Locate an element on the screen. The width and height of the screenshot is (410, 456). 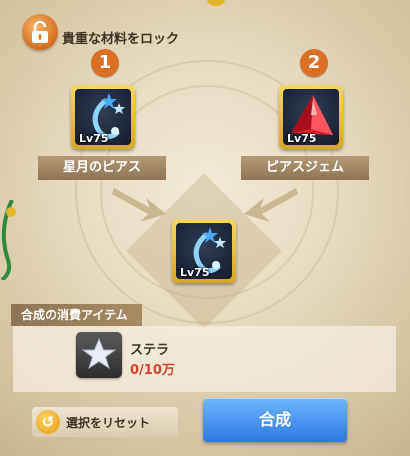
lock-materials-button is located at coordinates (40, 32).